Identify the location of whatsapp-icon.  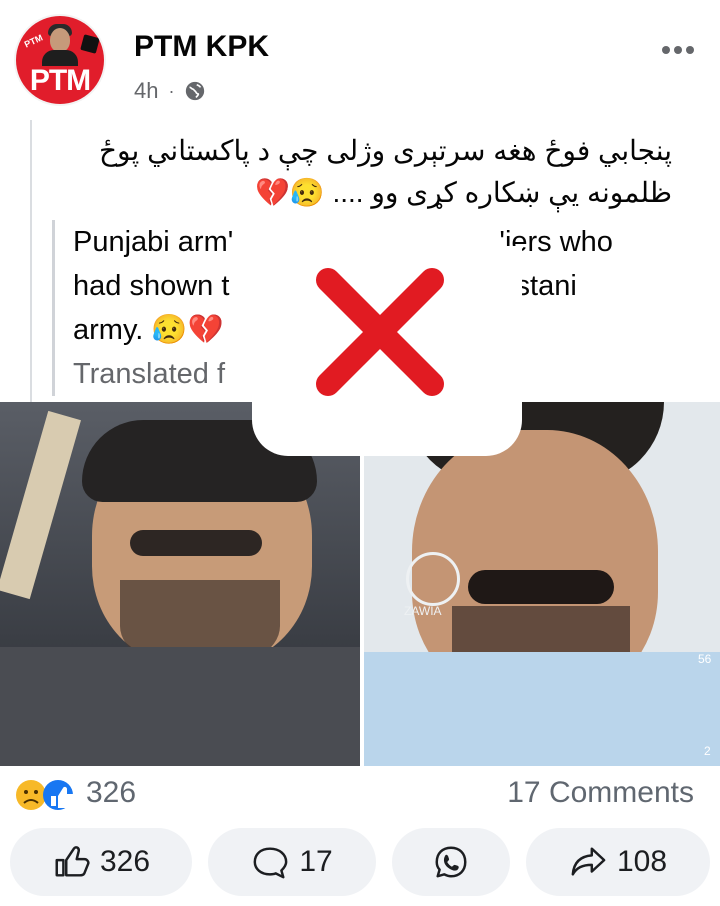
(451, 862).